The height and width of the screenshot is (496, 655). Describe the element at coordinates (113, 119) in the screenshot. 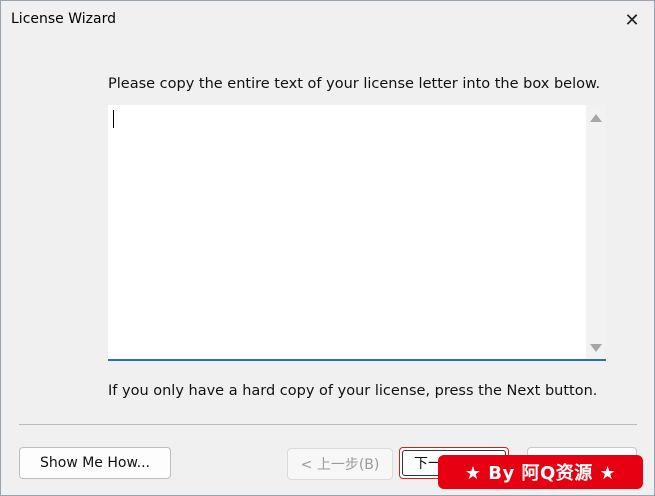

I see `text-caret` at that location.